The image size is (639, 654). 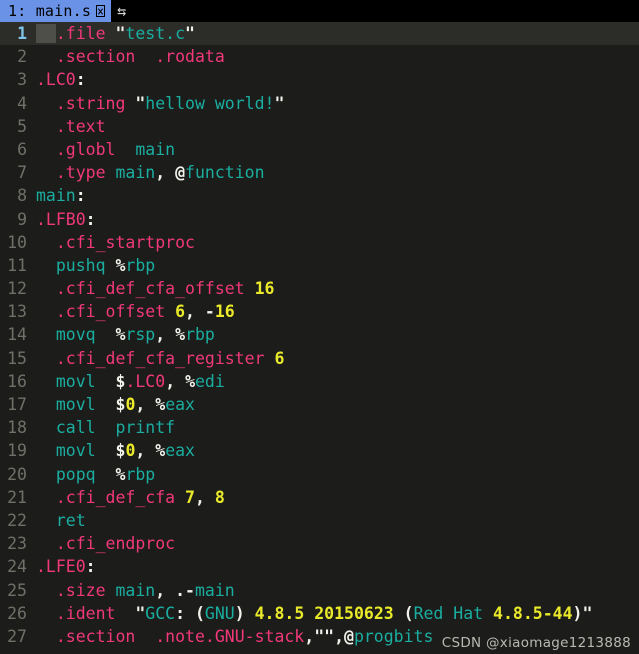 What do you see at coordinates (336, 381) in the screenshot?
I see `code-text: movl $.LC0, %edi` at bounding box center [336, 381].